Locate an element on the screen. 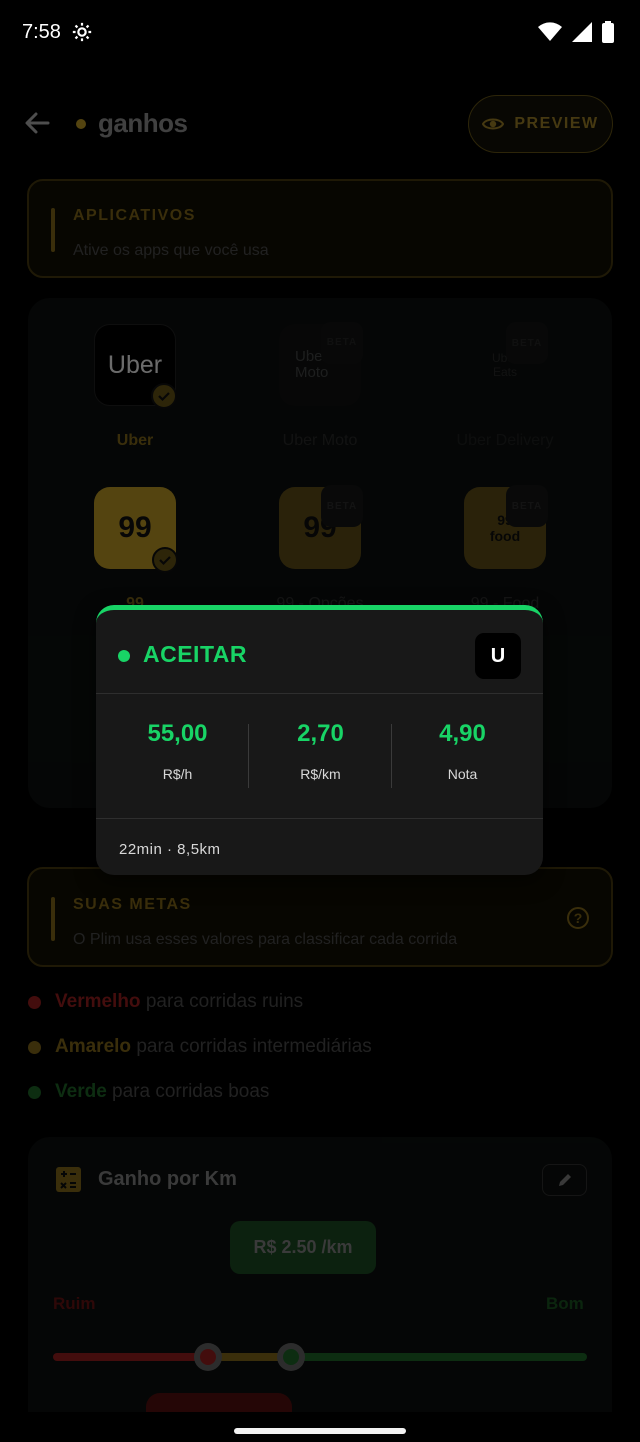 The width and height of the screenshot is (640, 1442). stat-label: R$/h is located at coordinates (177, 774).